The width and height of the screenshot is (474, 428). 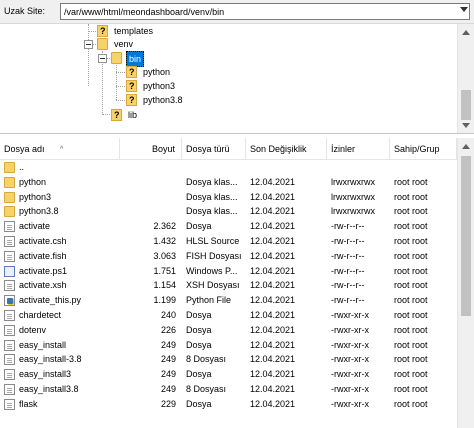 I want to click on file-size: 240, so click(x=168, y=314).